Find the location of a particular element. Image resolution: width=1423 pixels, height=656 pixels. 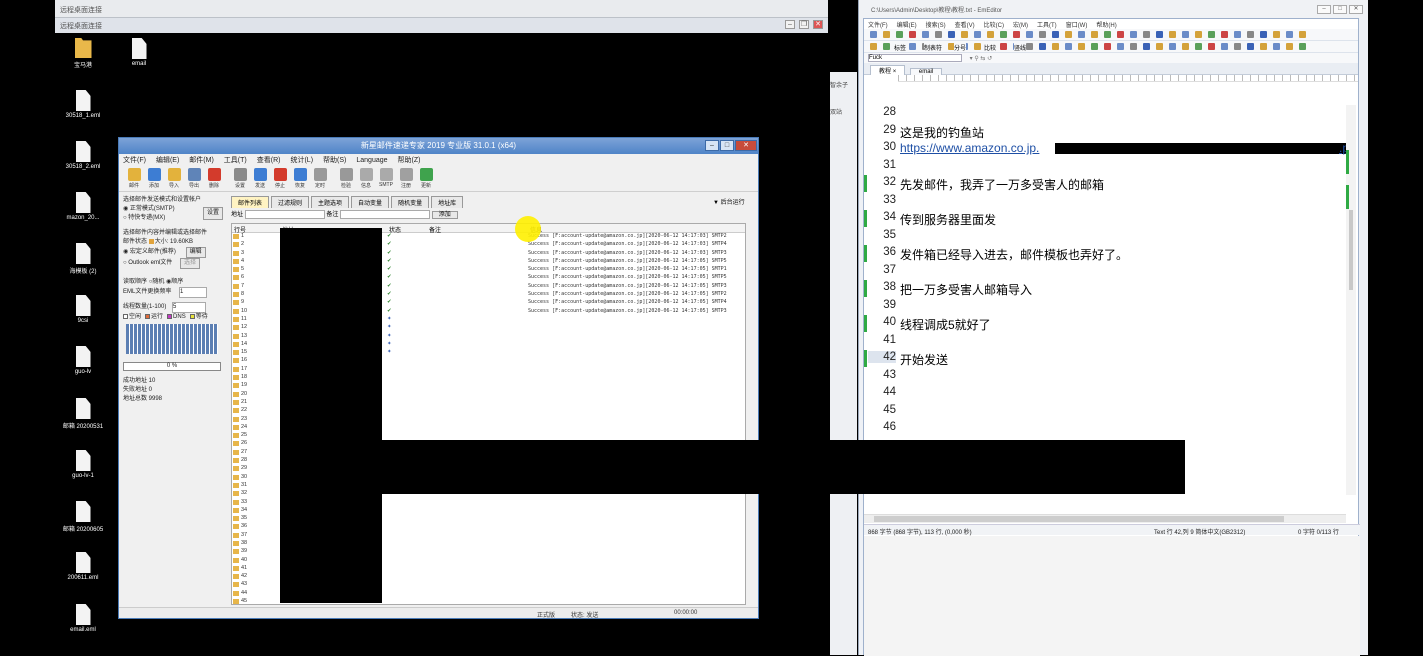

toolbar-button: 设置 is located at coordinates (240, 178).